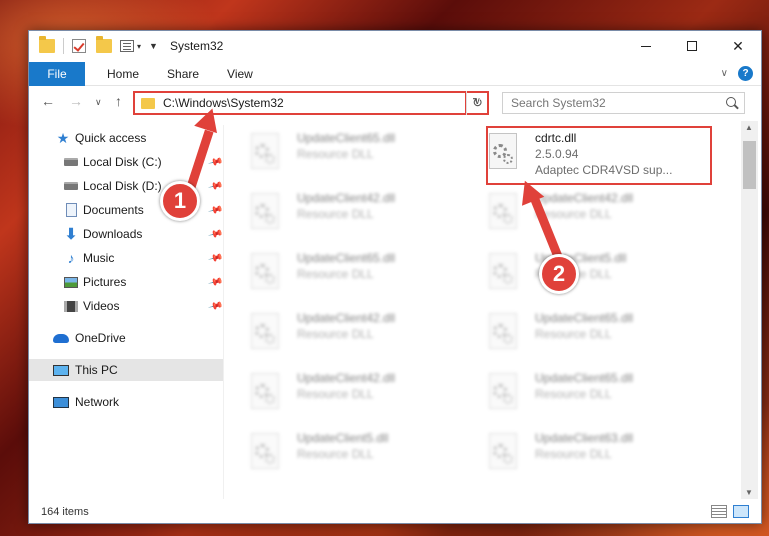  What do you see at coordinates (105, 282) in the screenshot?
I see `sidebar-item-label: Pictures` at bounding box center [105, 282].